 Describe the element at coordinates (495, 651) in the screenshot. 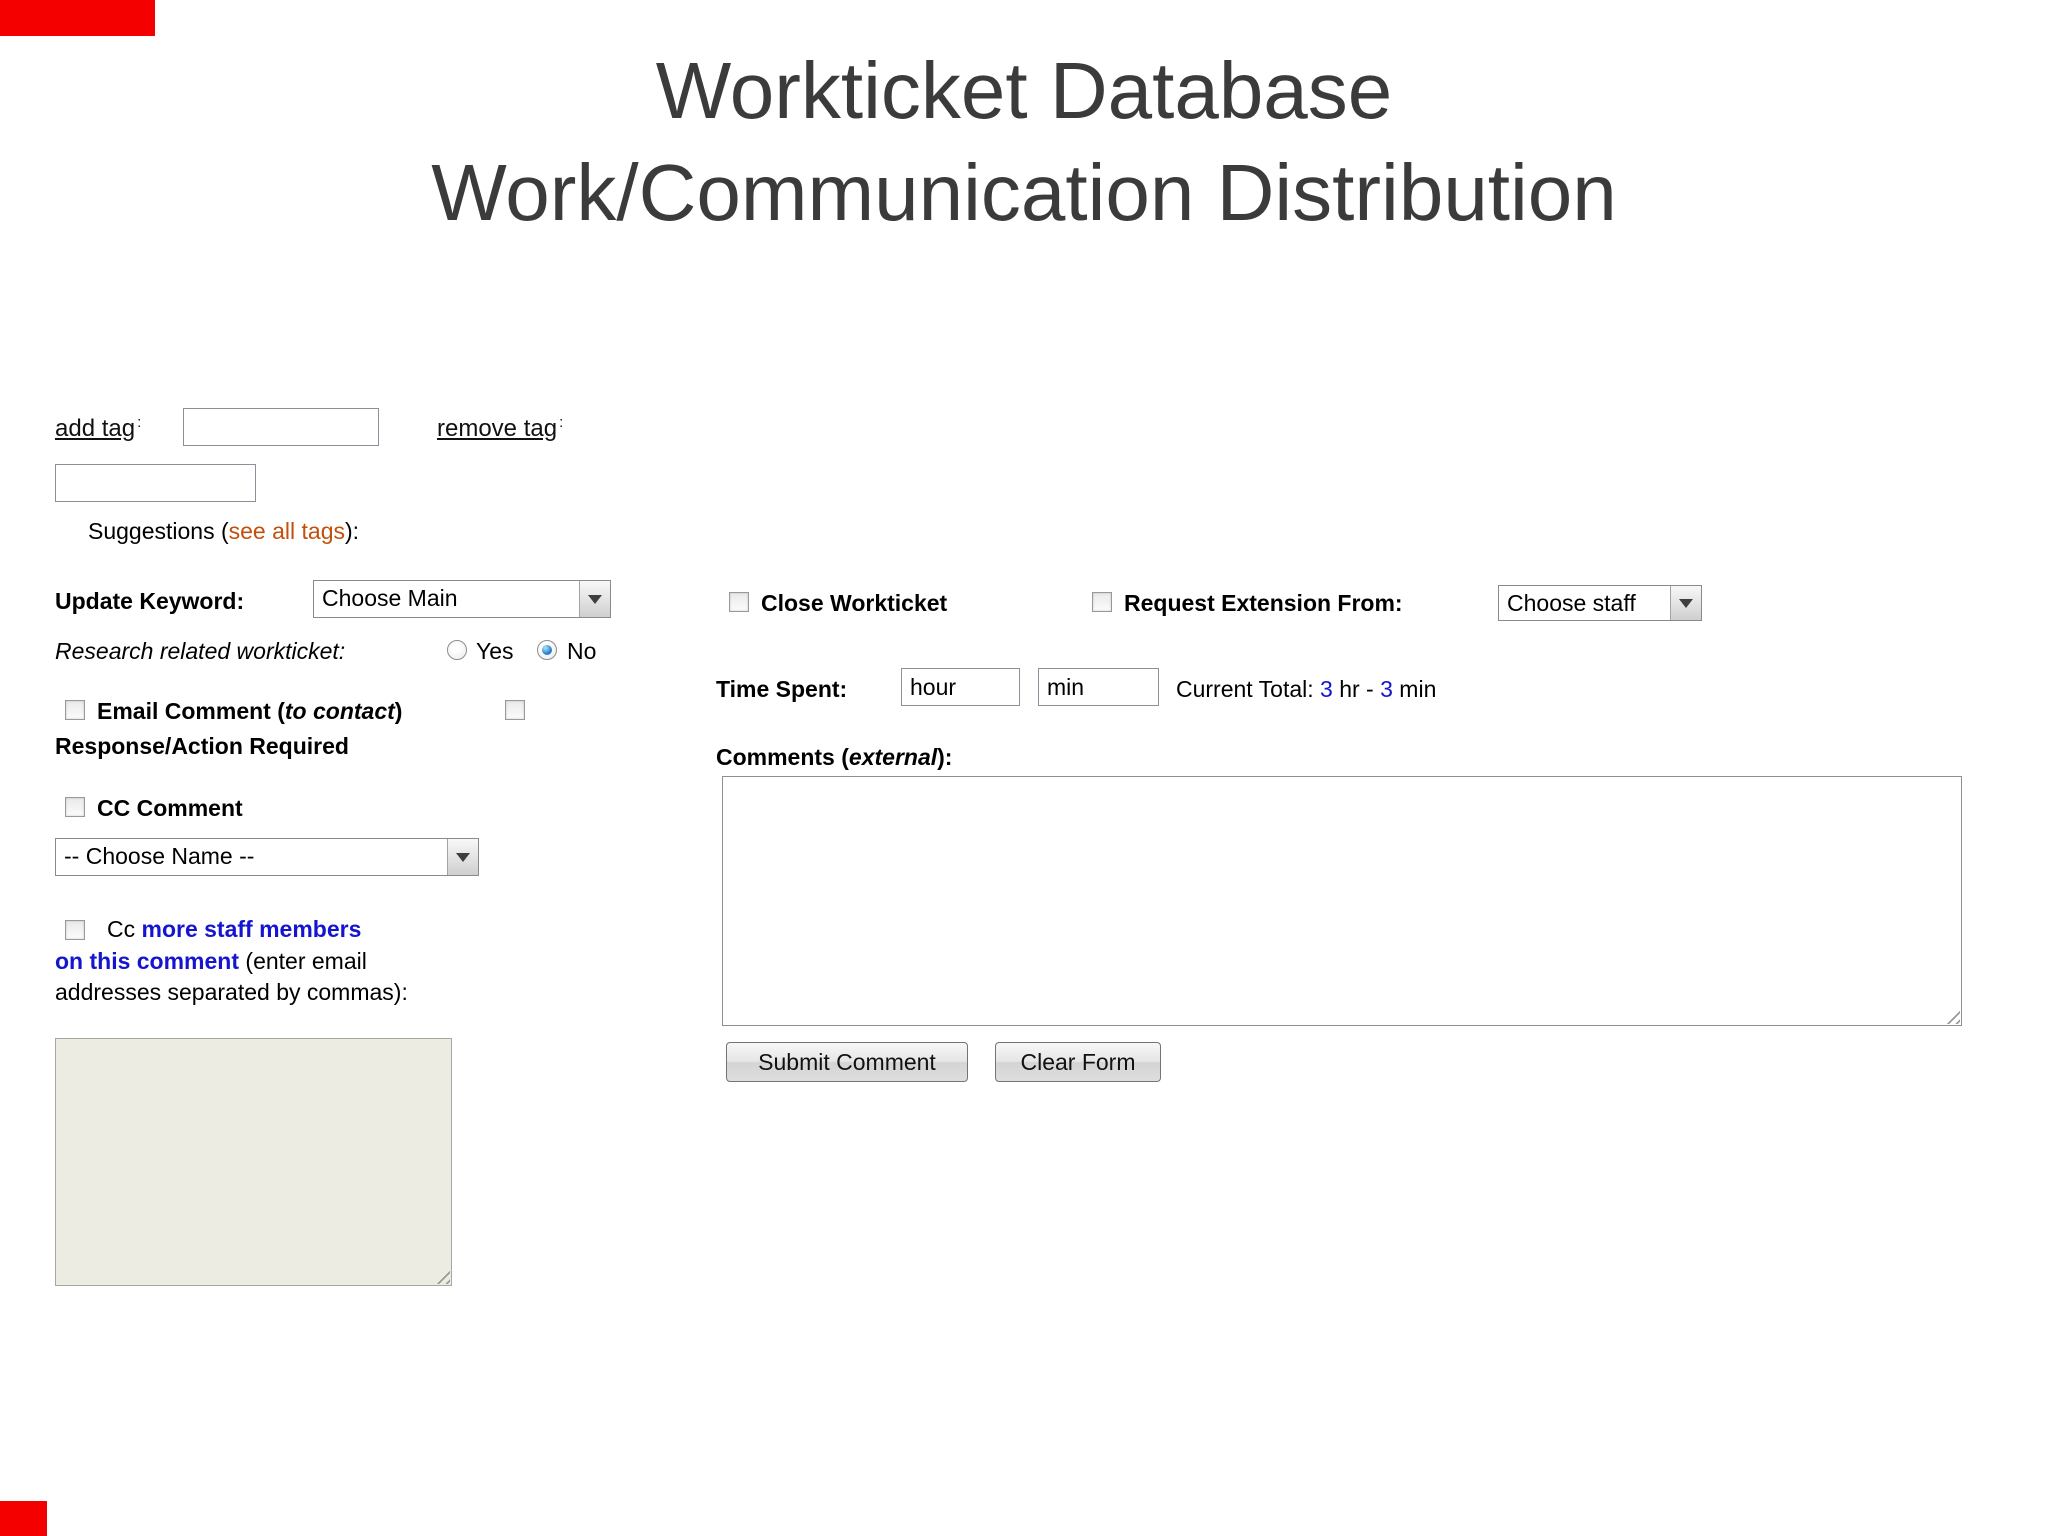

I see `research-yes-label: Yes` at that location.